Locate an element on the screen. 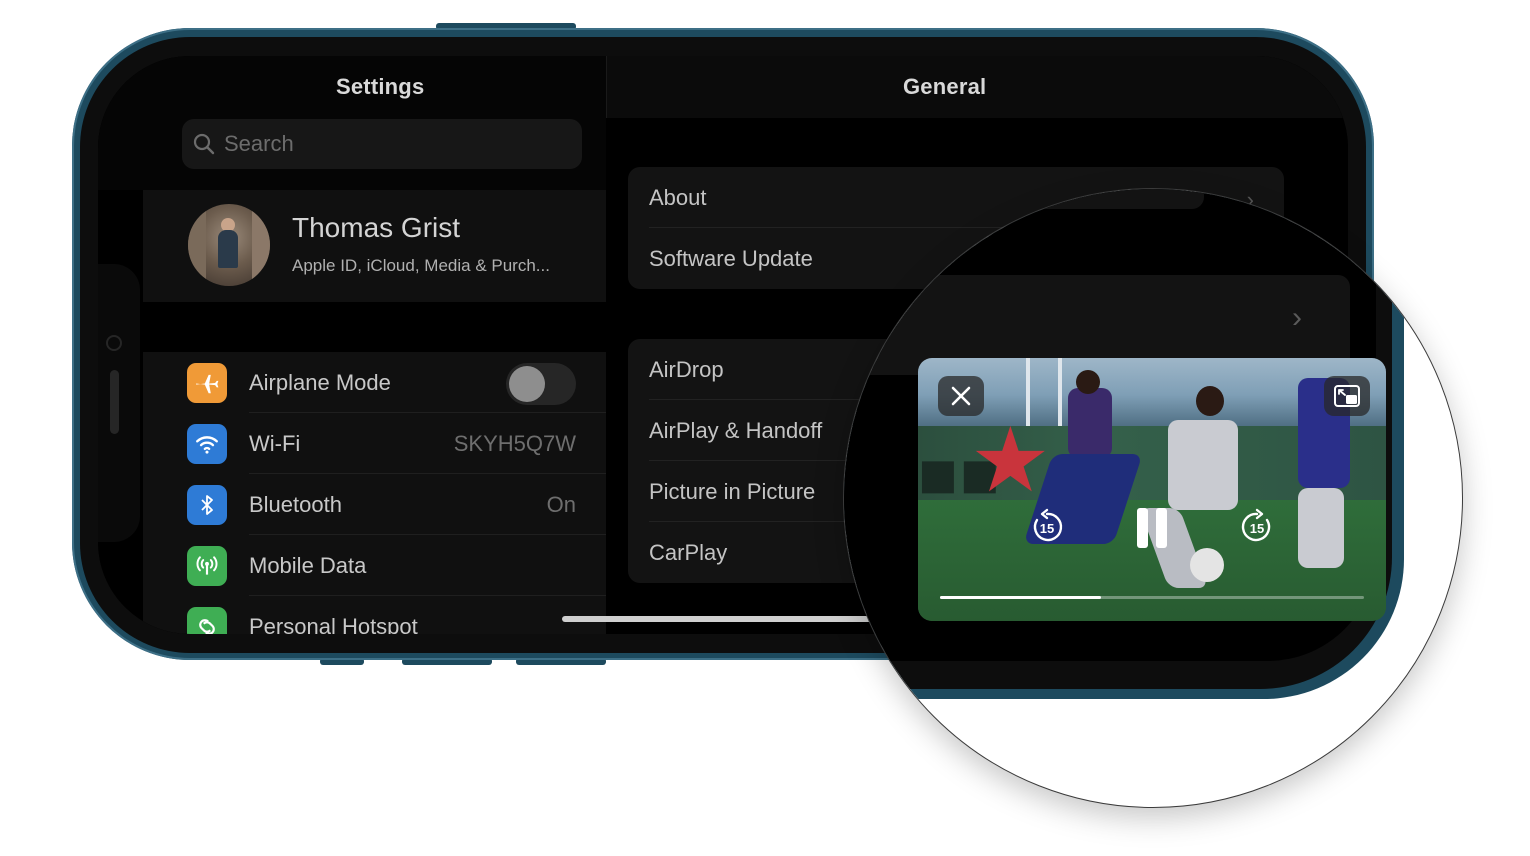 The width and height of the screenshot is (1530, 856). general-header: General is located at coordinates (977, 87).